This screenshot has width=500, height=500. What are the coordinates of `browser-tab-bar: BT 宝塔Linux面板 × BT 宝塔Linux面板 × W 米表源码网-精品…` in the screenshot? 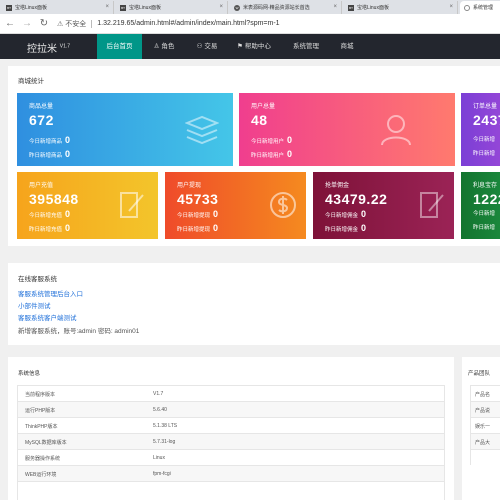 It's located at (250, 7).